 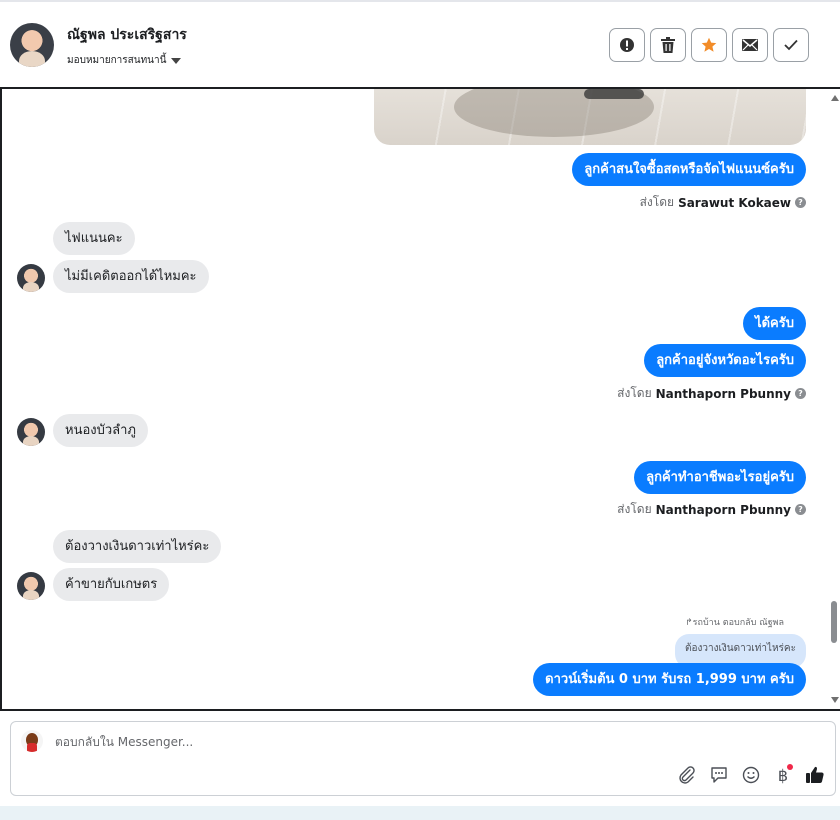 I want to click on caret-down-icon, so click(x=176, y=60).